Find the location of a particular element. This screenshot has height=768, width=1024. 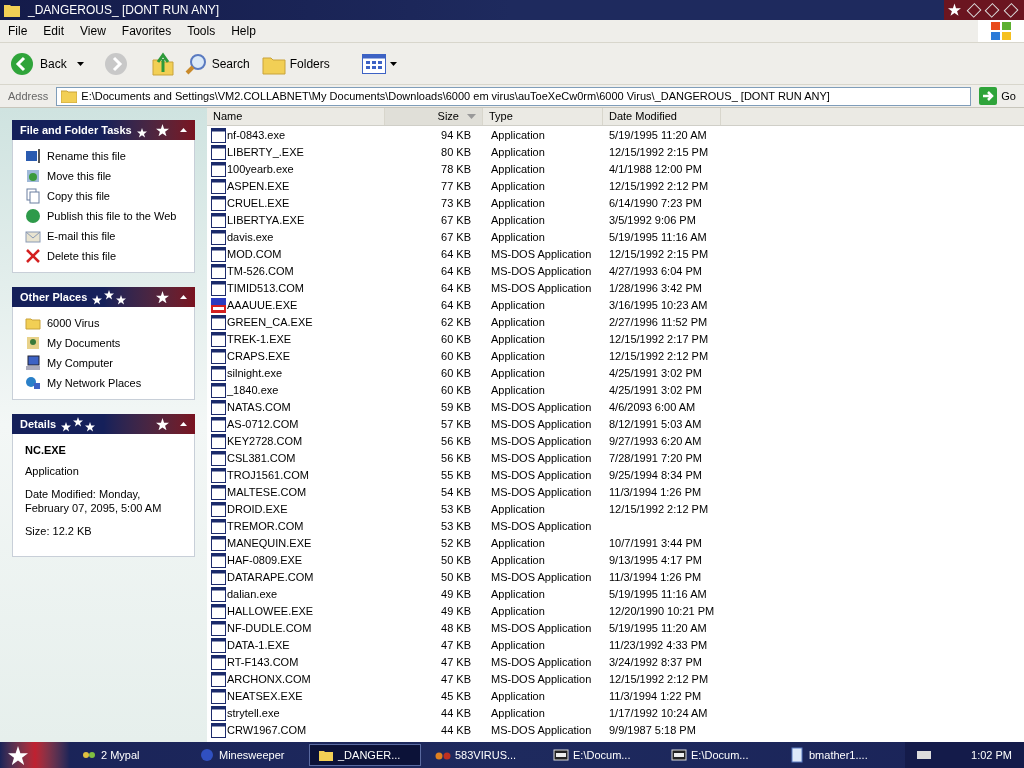

file-name-cell: CSL381.COM is located at coordinates (261, 458).